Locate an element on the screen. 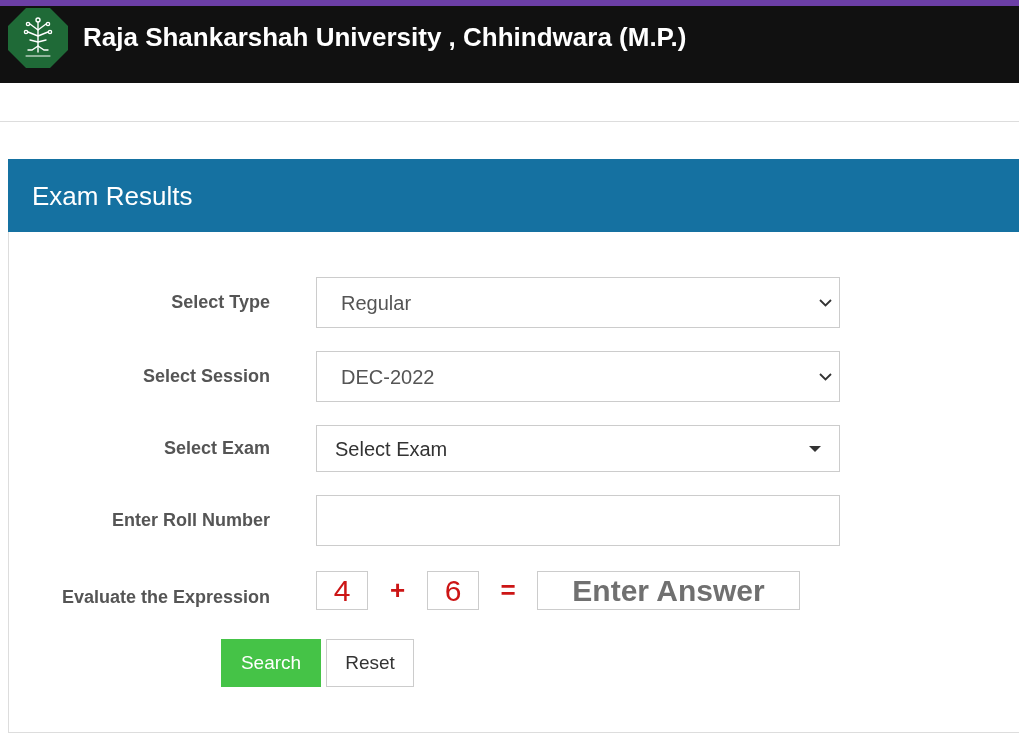 The width and height of the screenshot is (1019, 735). tree-logo-icon is located at coordinates (38, 38).